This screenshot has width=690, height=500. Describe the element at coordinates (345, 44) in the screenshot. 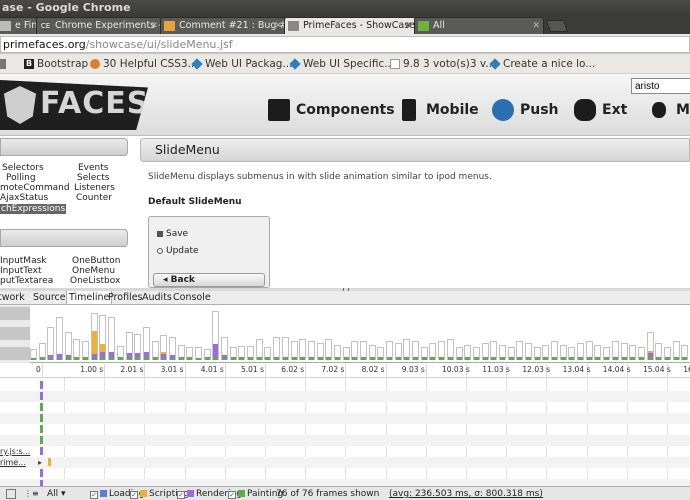

I see `address-bar: primefaces.org/showcase/ui/slideMenu.jsf` at that location.